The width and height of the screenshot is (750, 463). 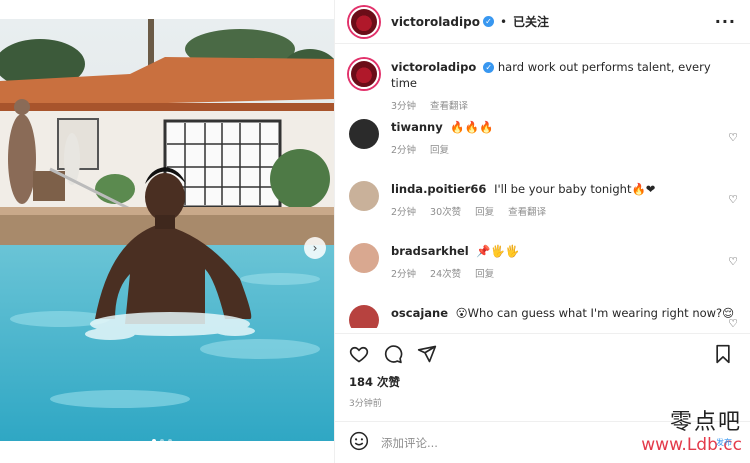 I want to click on comment-text: 📌🖐🖐, so click(x=498, y=251).